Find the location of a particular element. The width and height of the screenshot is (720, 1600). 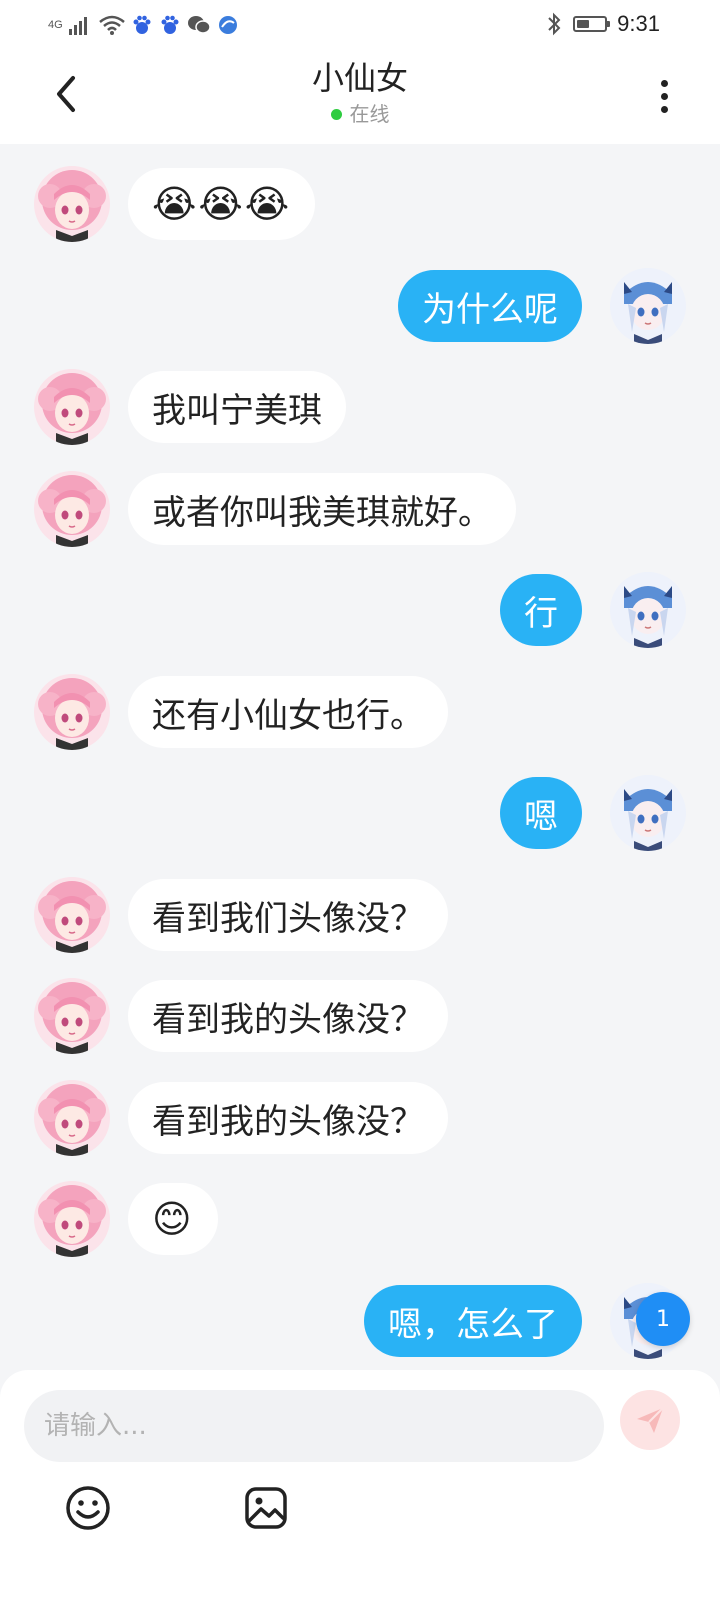

message-bubble: 我叫宁美琪 is located at coordinates (237, 407).